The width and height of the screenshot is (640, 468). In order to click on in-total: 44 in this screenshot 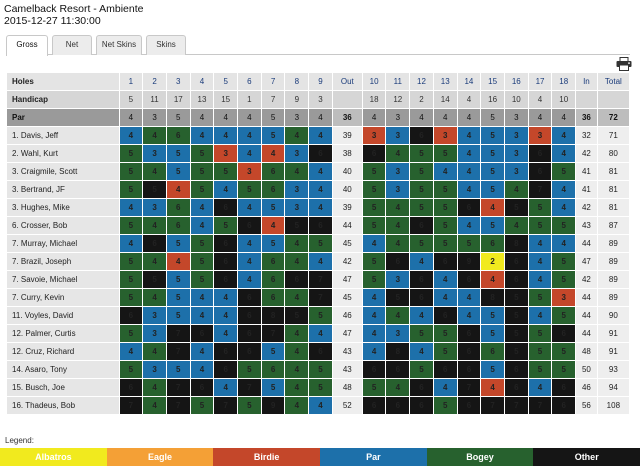, I will do `click(586, 297)`.